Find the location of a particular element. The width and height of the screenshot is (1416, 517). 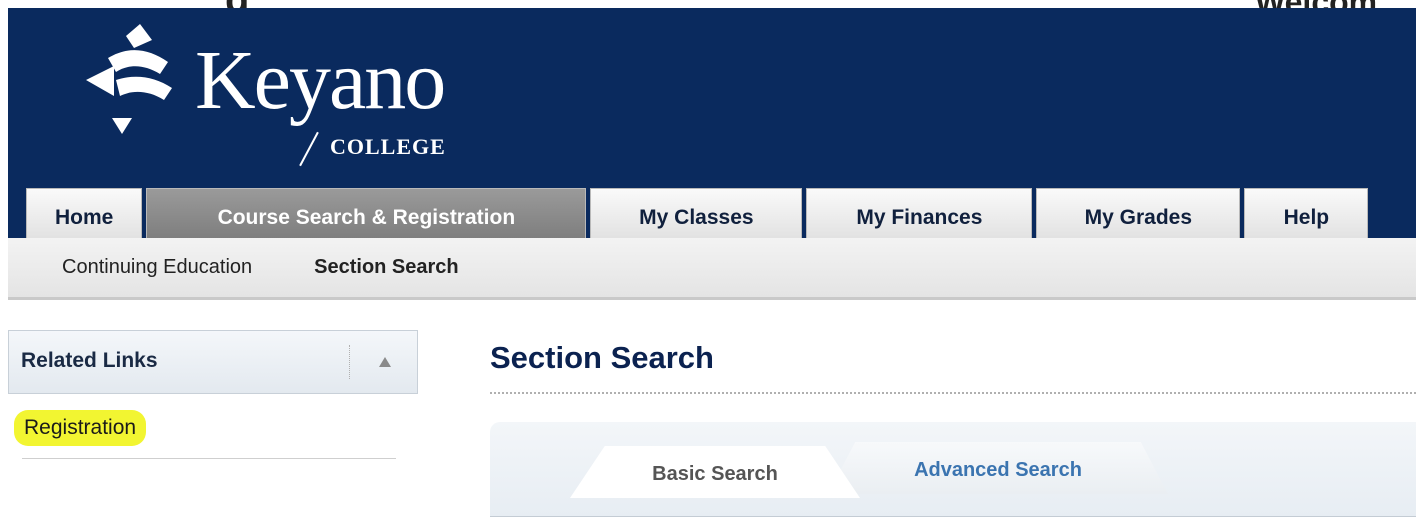

subnav-section-search: Section Search is located at coordinates (386, 267).